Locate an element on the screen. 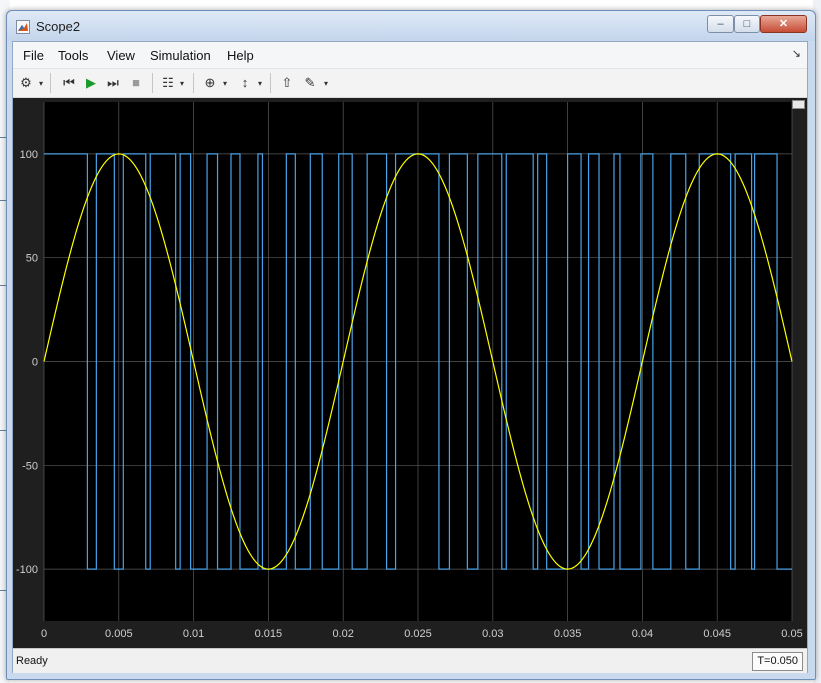 This screenshot has width=821, height=683. menu-tools: Tools is located at coordinates (73, 55).